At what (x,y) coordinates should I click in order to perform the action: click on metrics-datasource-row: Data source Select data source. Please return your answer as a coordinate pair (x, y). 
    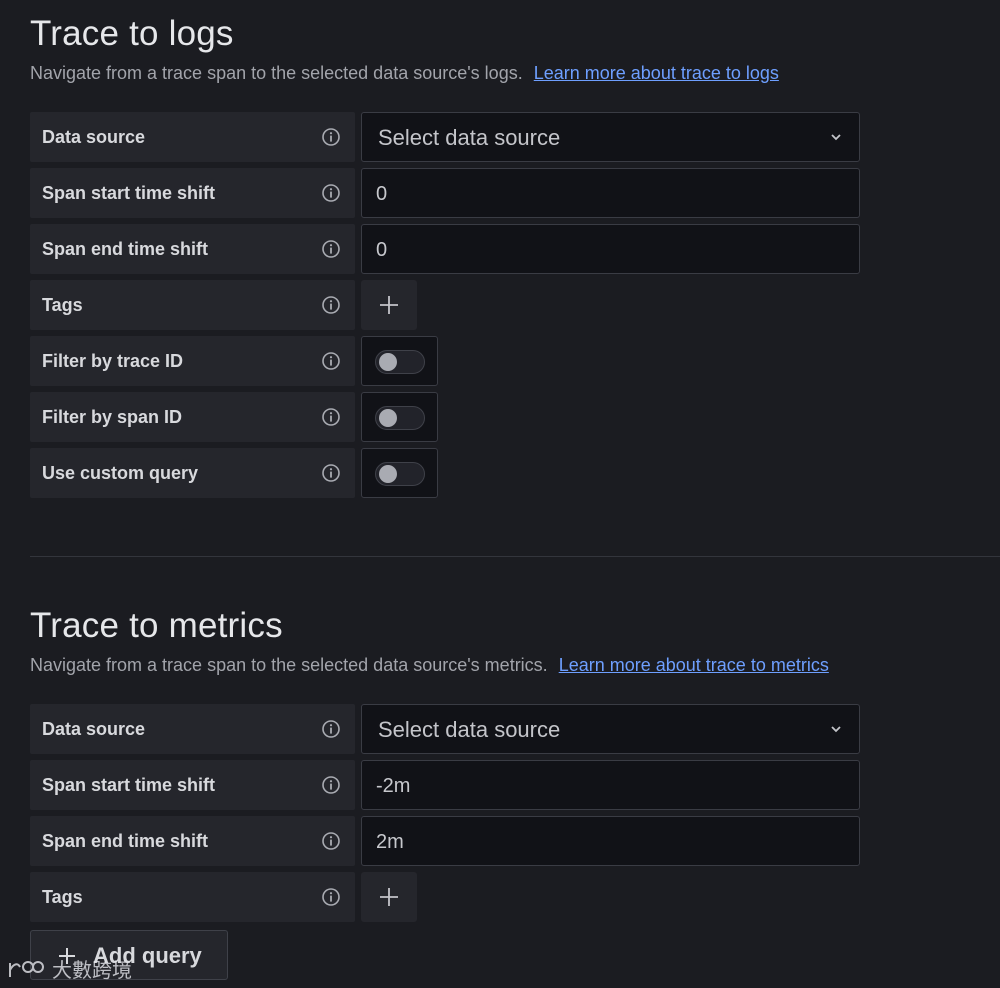
    Looking at the image, I should click on (515, 729).